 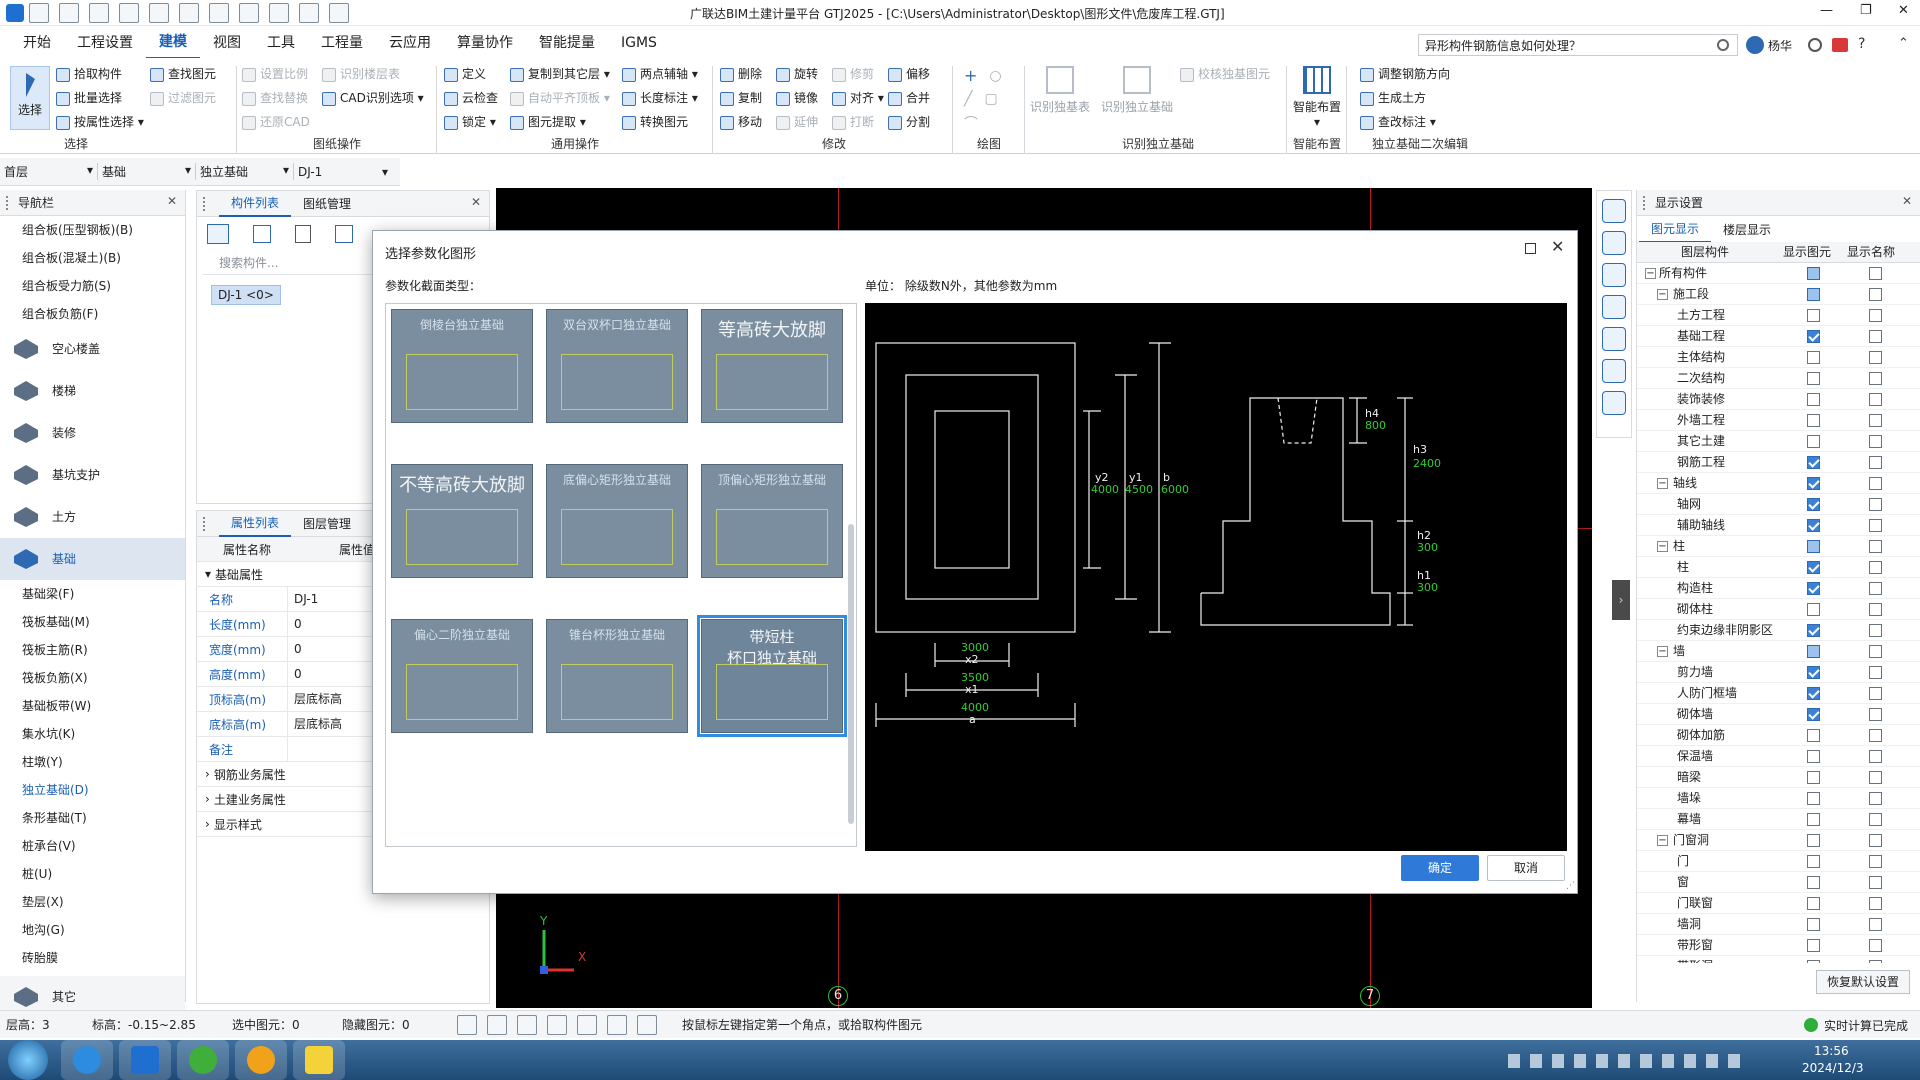 What do you see at coordinates (344, 234) in the screenshot?
I see `layer-copy-icon` at bounding box center [344, 234].